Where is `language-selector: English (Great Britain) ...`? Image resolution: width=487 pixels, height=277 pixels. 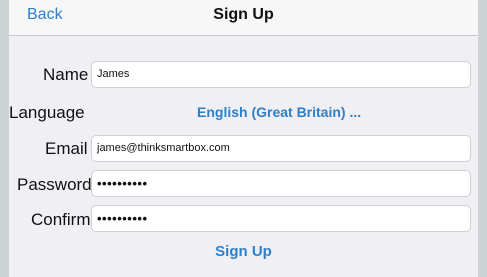
language-selector: English (Great Britain) ... is located at coordinates (279, 112).